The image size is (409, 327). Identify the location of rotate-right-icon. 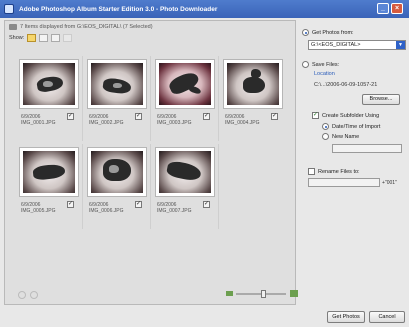
(34, 295).